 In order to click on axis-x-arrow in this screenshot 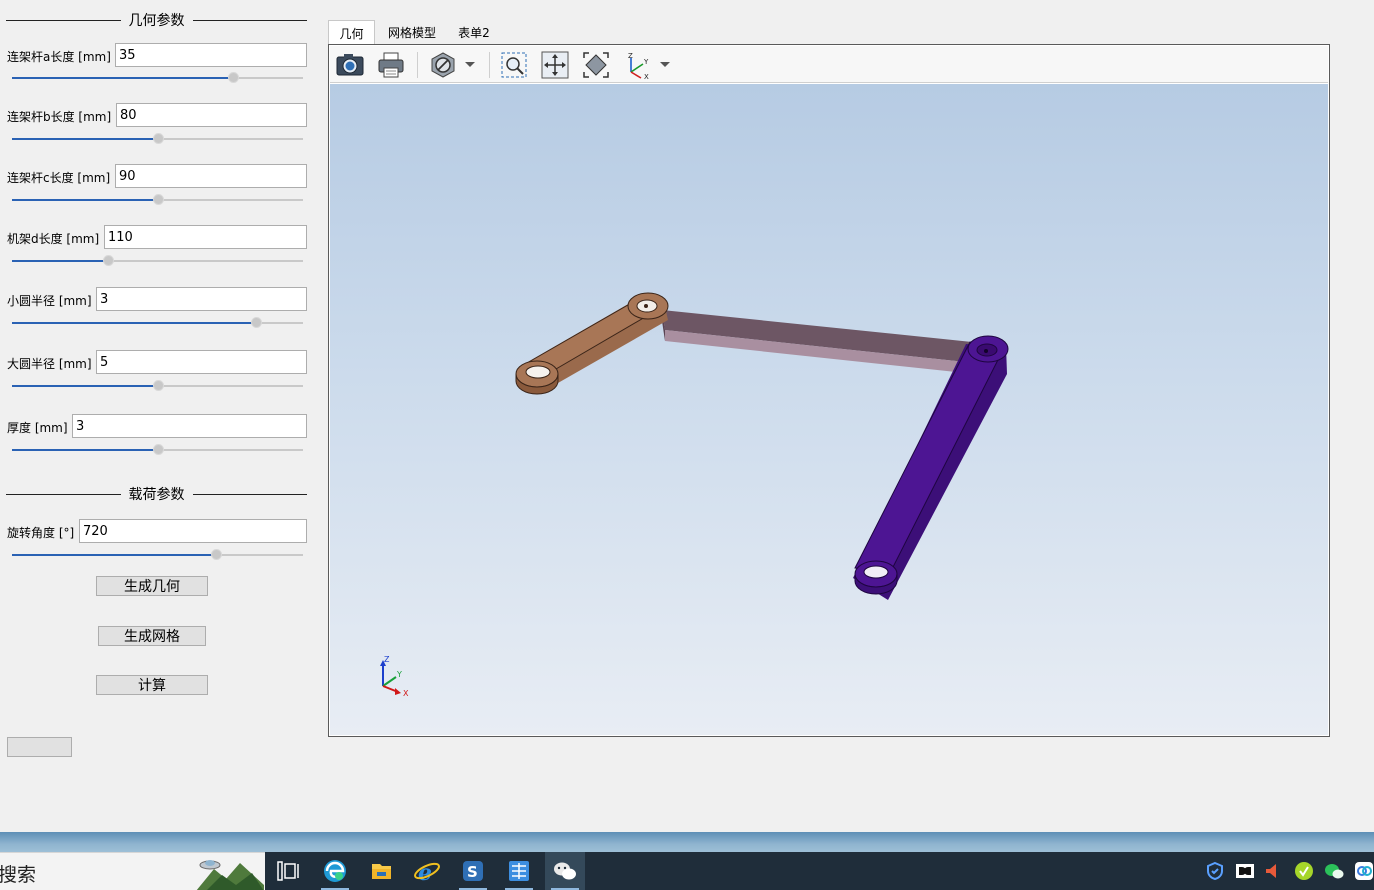, I will do `click(398, 691)`.